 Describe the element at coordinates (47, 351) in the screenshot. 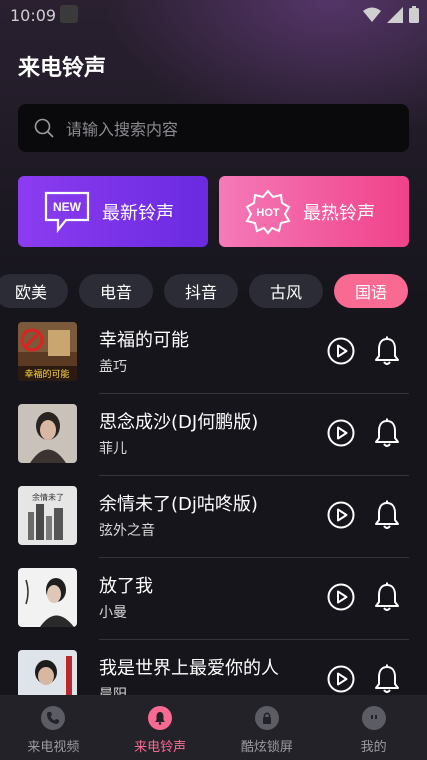

I see `album-cover: 幸福的可能` at that location.